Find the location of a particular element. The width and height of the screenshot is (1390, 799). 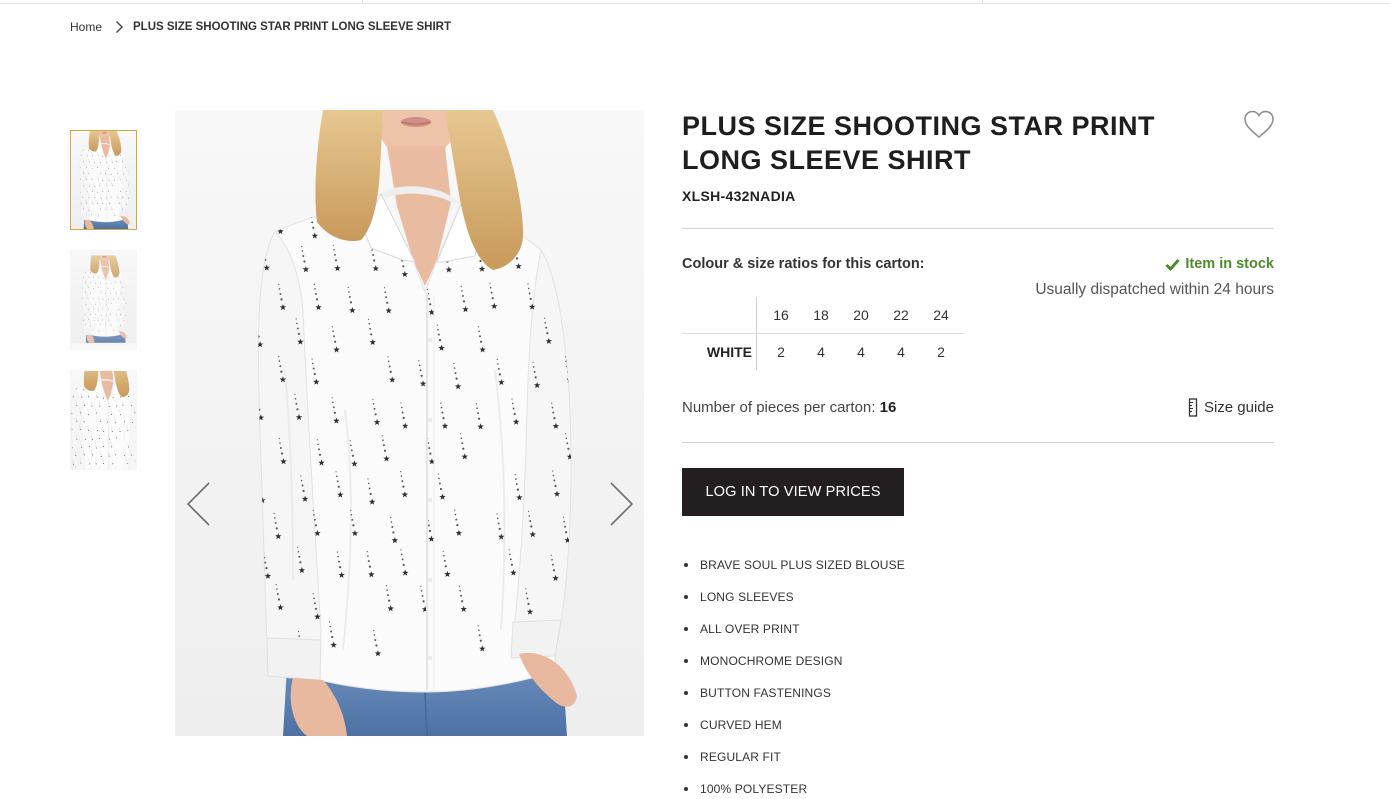

product-sku: XLSH-432NADIA is located at coordinates (739, 196).